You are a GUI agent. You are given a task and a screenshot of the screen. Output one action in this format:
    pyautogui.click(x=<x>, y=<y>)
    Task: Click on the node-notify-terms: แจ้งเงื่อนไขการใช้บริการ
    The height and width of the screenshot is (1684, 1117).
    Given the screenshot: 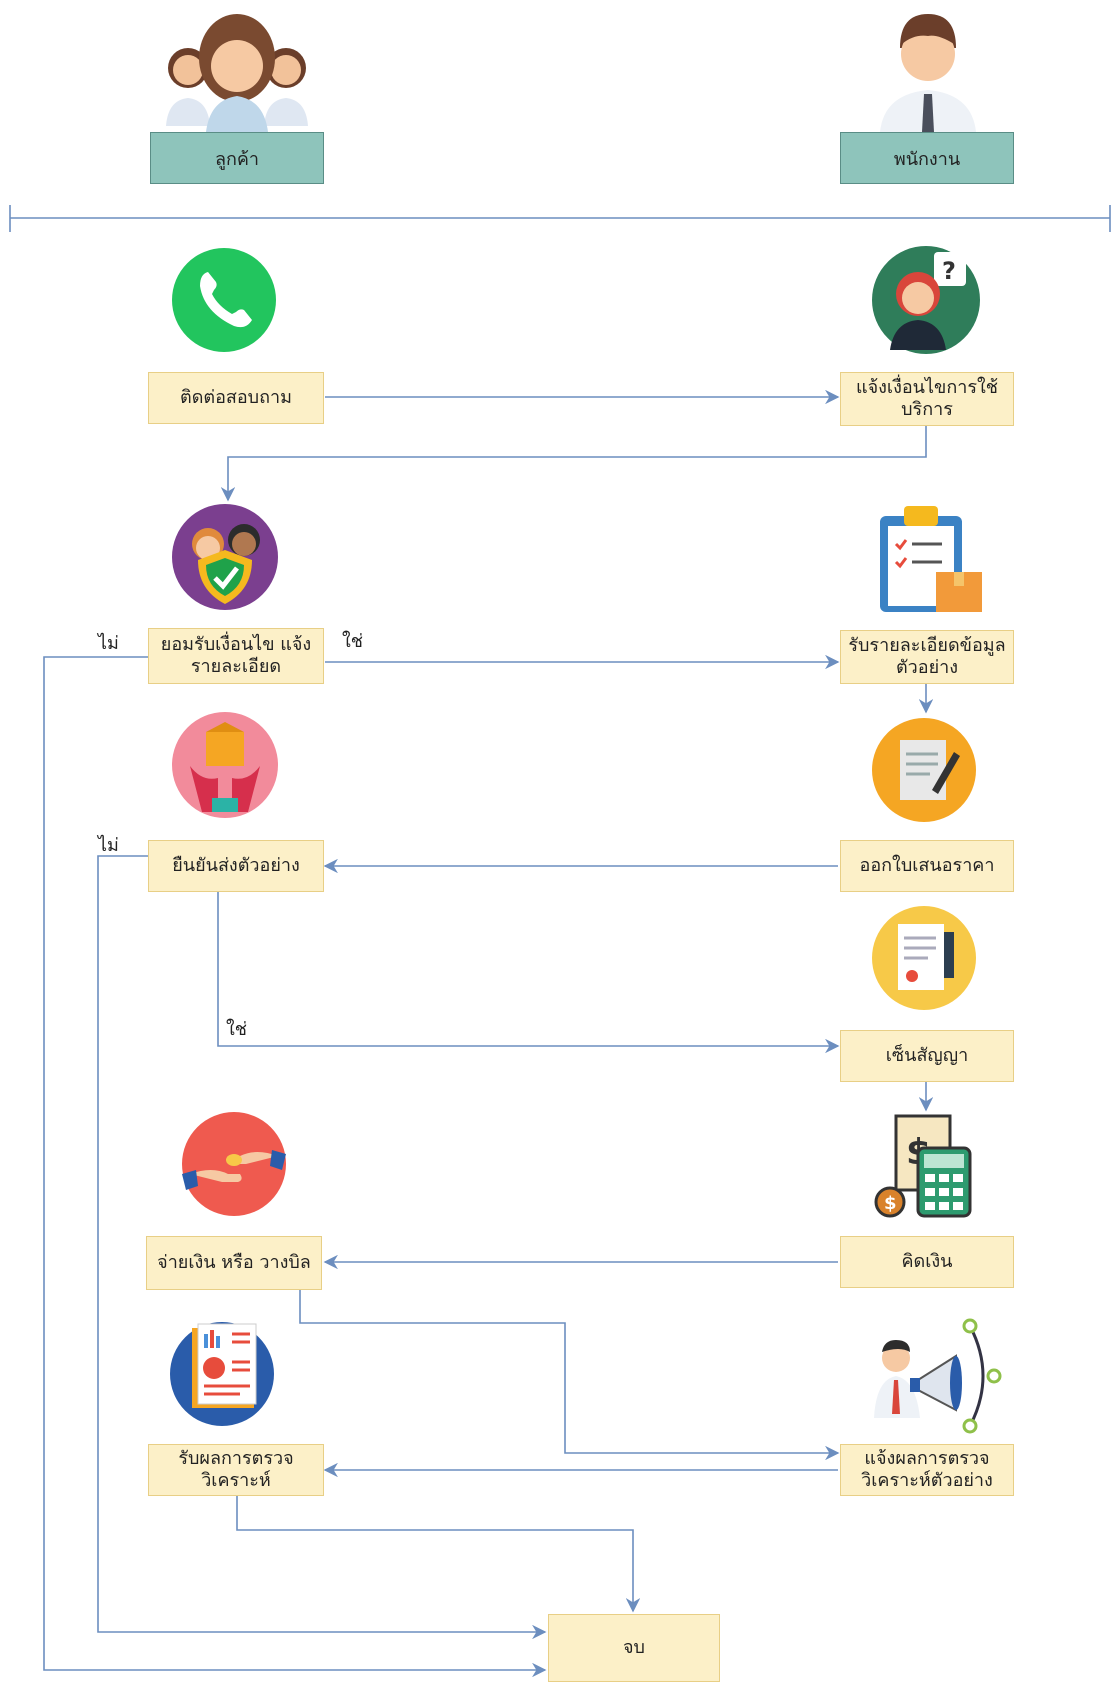 What is the action you would take?
    pyautogui.click(x=927, y=399)
    